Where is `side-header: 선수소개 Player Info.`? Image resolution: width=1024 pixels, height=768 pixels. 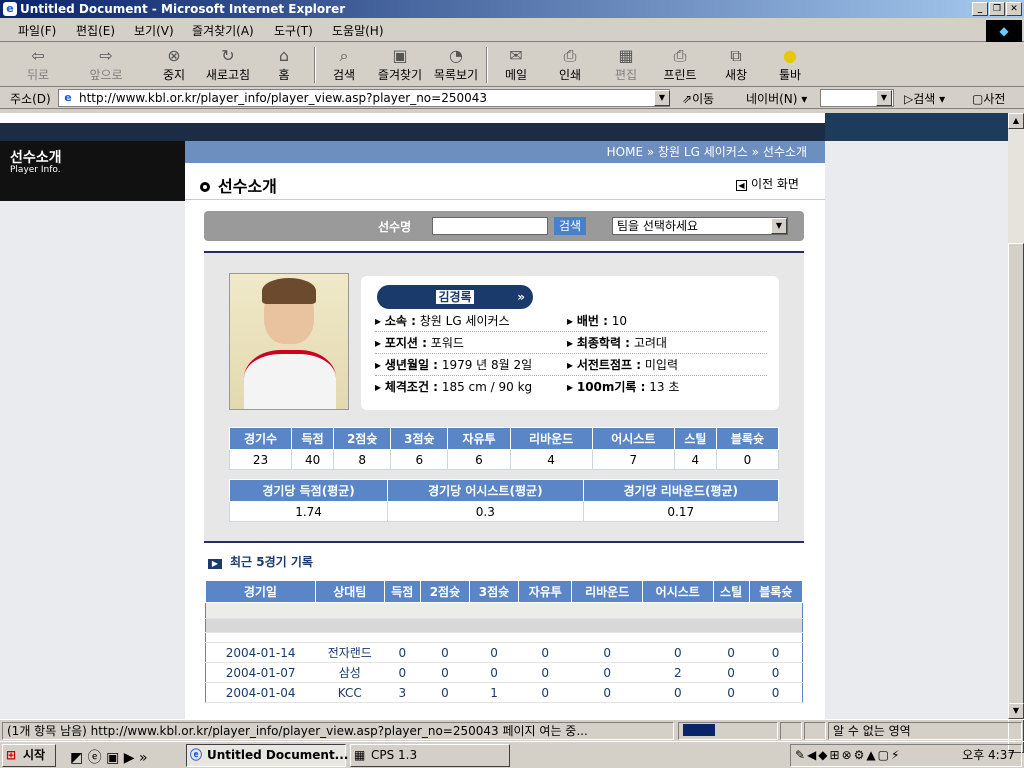 side-header: 선수소개 Player Info. is located at coordinates (92, 171).